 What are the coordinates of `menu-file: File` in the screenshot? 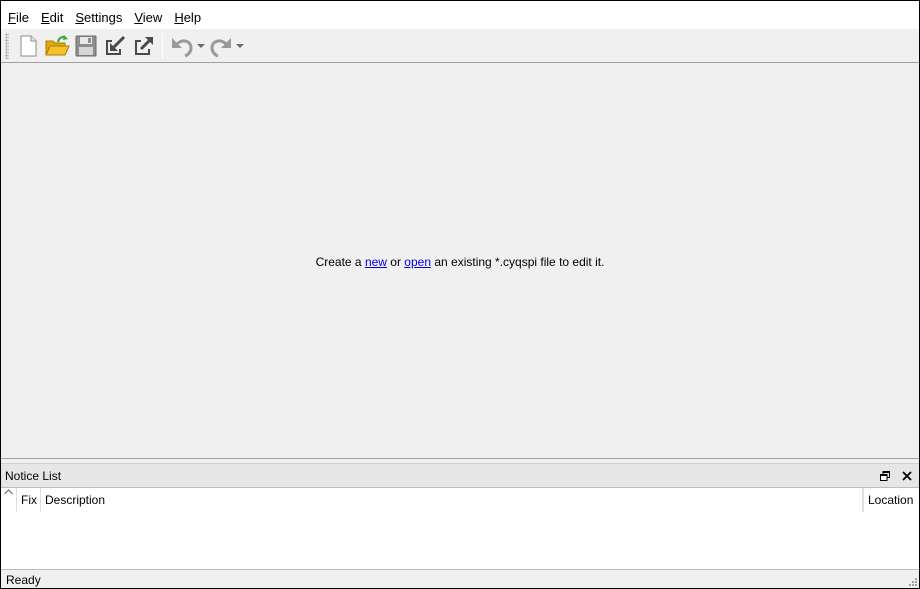 It's located at (18, 18).